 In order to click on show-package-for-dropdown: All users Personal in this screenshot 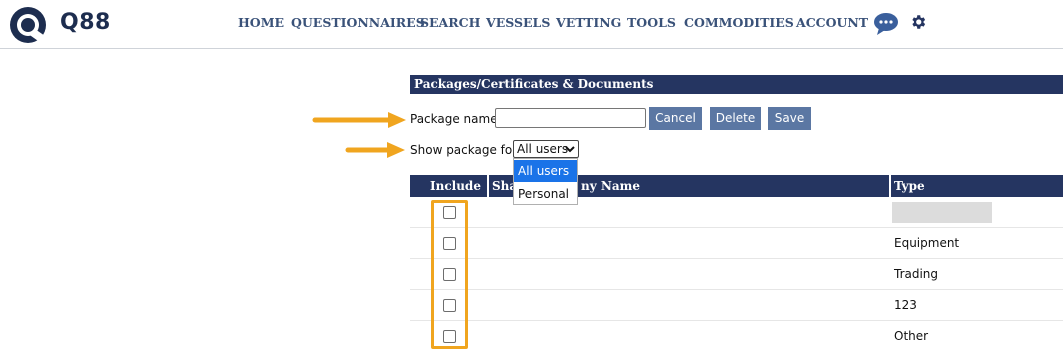, I will do `click(545, 181)`.